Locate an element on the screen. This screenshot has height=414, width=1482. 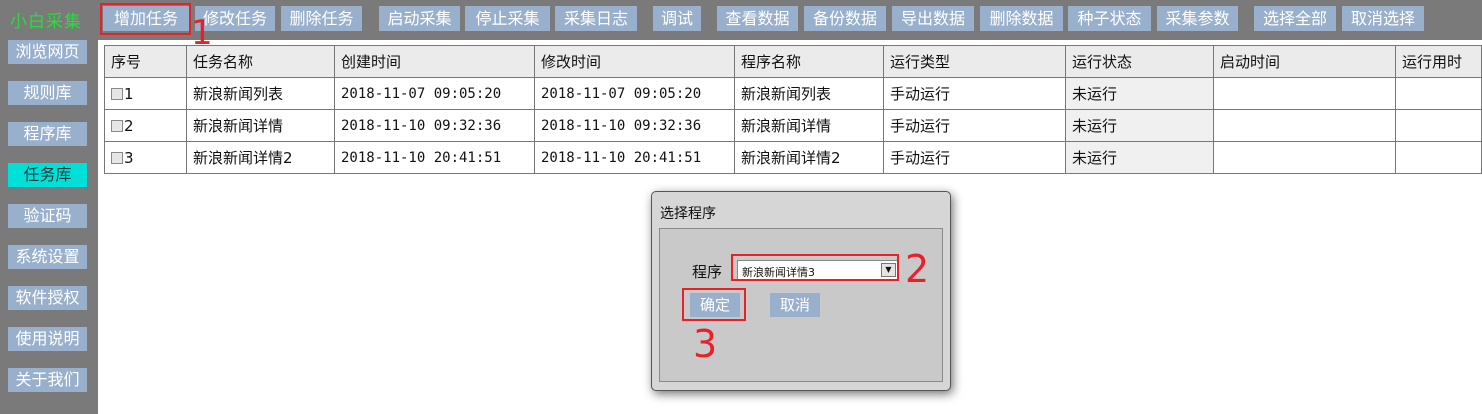
crawl-log-button: 采集日志 is located at coordinates (596, 18).